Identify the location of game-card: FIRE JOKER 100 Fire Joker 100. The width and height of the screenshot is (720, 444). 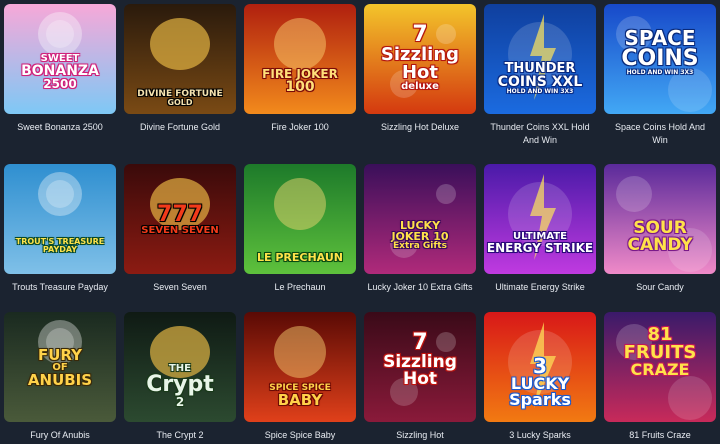
(300, 69).